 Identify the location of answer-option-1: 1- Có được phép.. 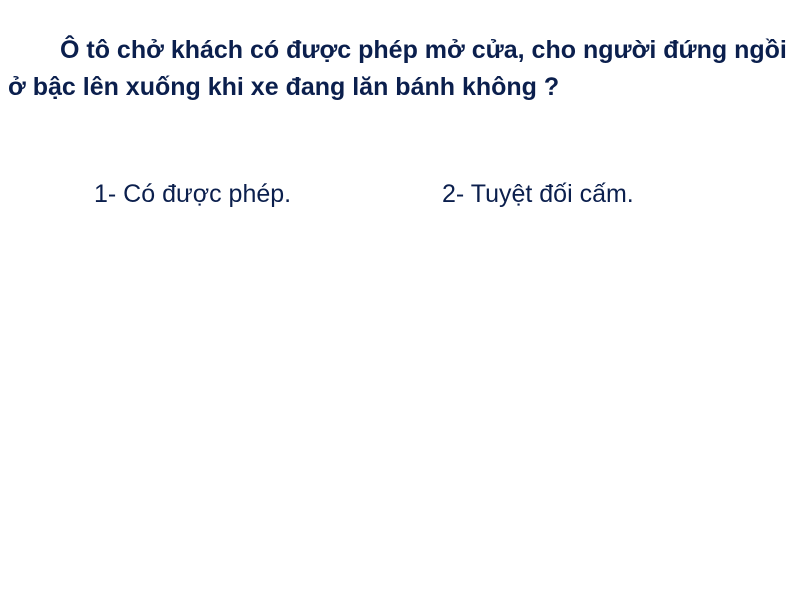
(192, 194).